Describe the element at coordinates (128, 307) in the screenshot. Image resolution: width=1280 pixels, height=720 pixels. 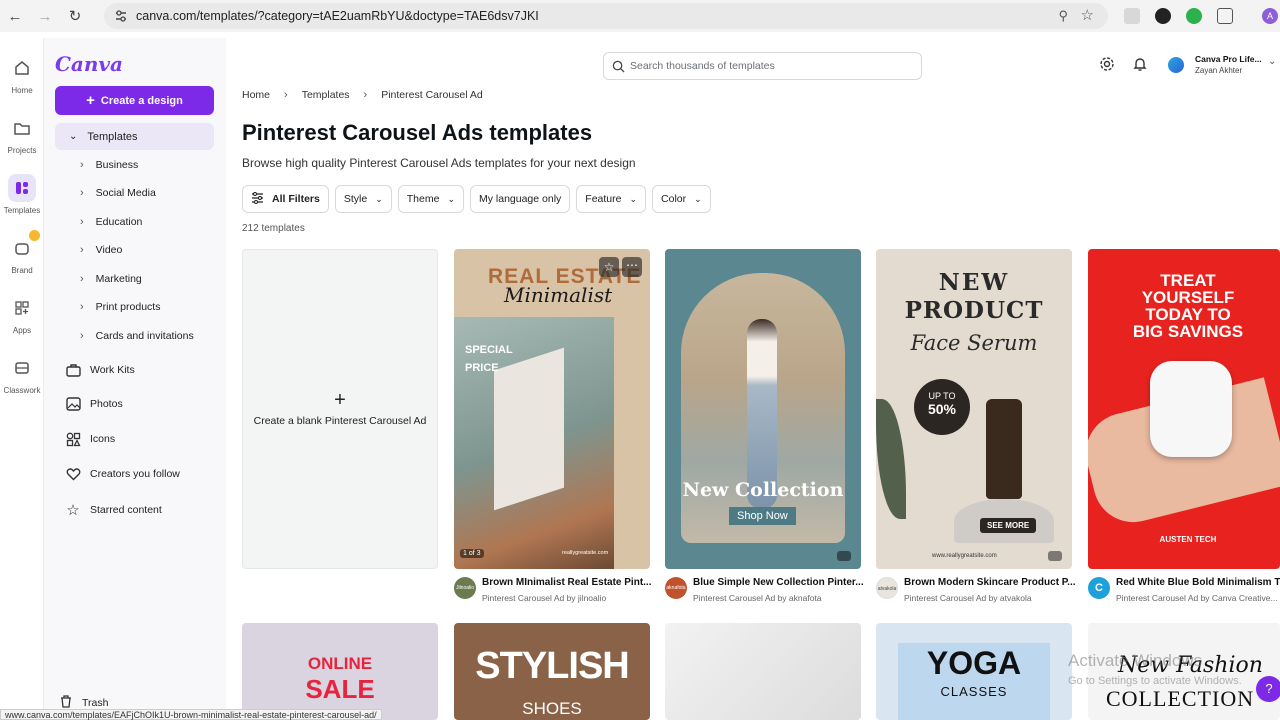
I see `sidebar-item-label: Print products` at that location.